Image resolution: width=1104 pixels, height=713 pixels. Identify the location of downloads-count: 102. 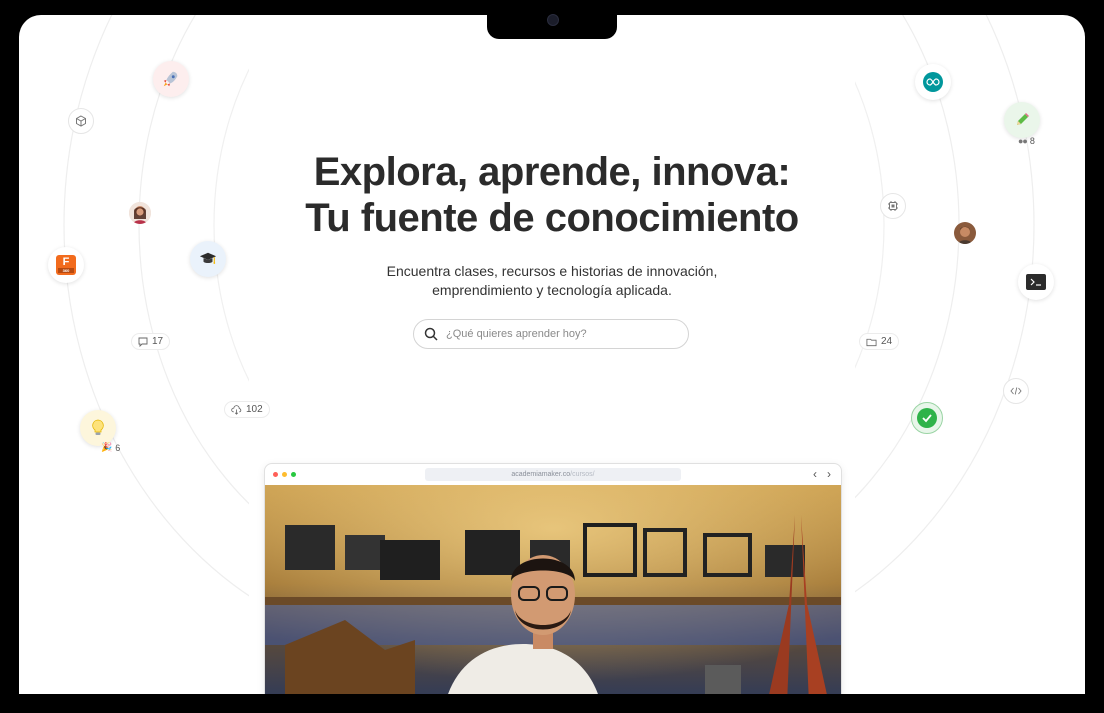
(254, 409).